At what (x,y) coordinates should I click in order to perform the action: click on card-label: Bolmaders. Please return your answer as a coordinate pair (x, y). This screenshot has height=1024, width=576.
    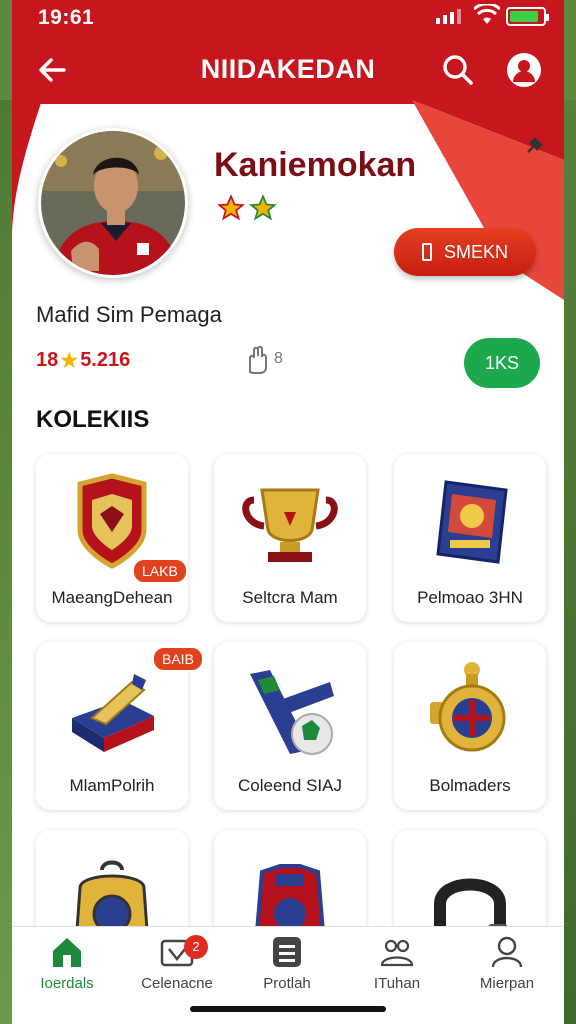
    Looking at the image, I should click on (470, 785).